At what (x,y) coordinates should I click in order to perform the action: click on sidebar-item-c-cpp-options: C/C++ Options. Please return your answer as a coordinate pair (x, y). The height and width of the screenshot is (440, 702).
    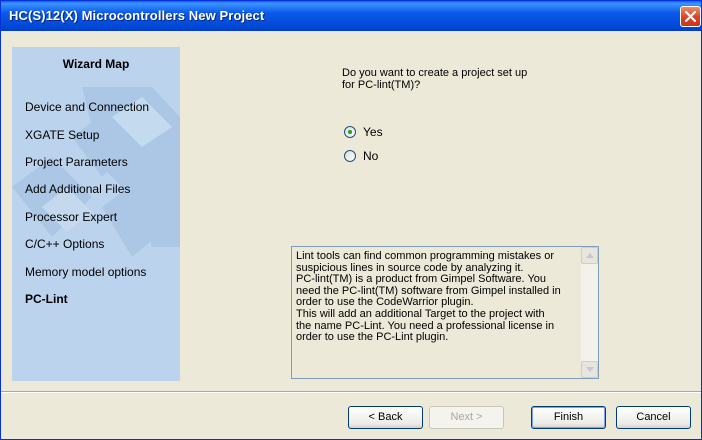
    Looking at the image, I should click on (64, 244).